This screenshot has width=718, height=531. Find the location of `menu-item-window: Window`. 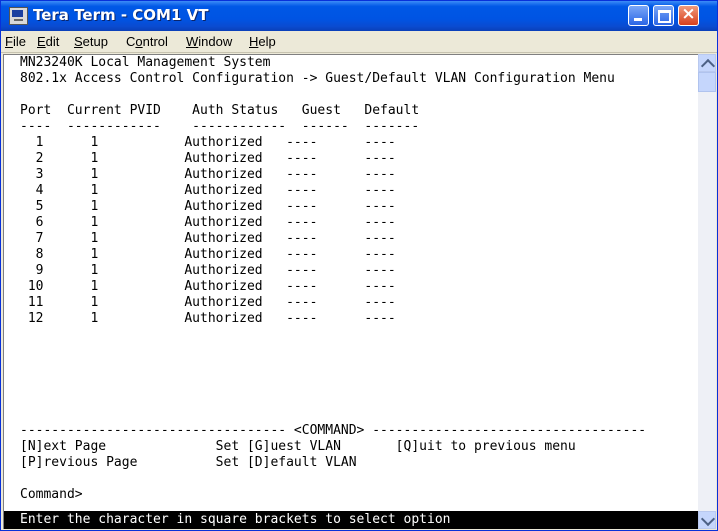

menu-item-window: Window is located at coordinates (209, 41).